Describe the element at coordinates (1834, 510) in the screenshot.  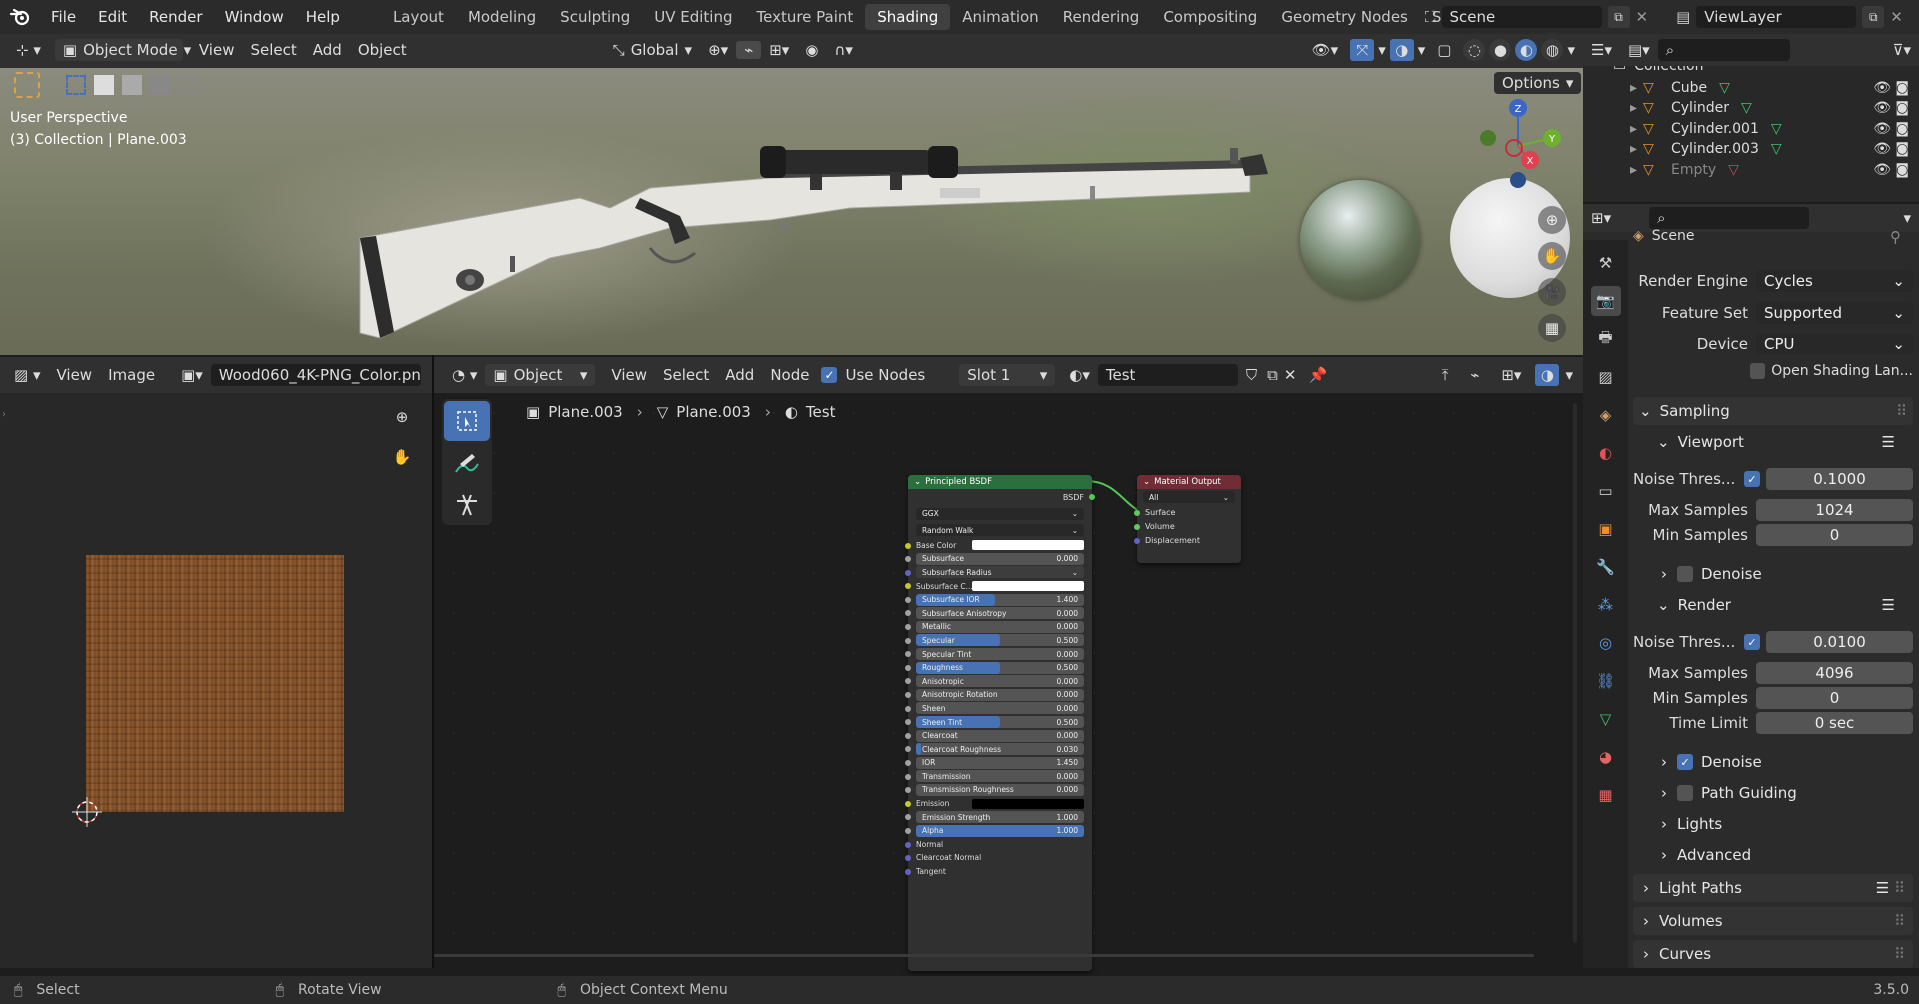
I see `vp-max-samples-field: 1024` at that location.